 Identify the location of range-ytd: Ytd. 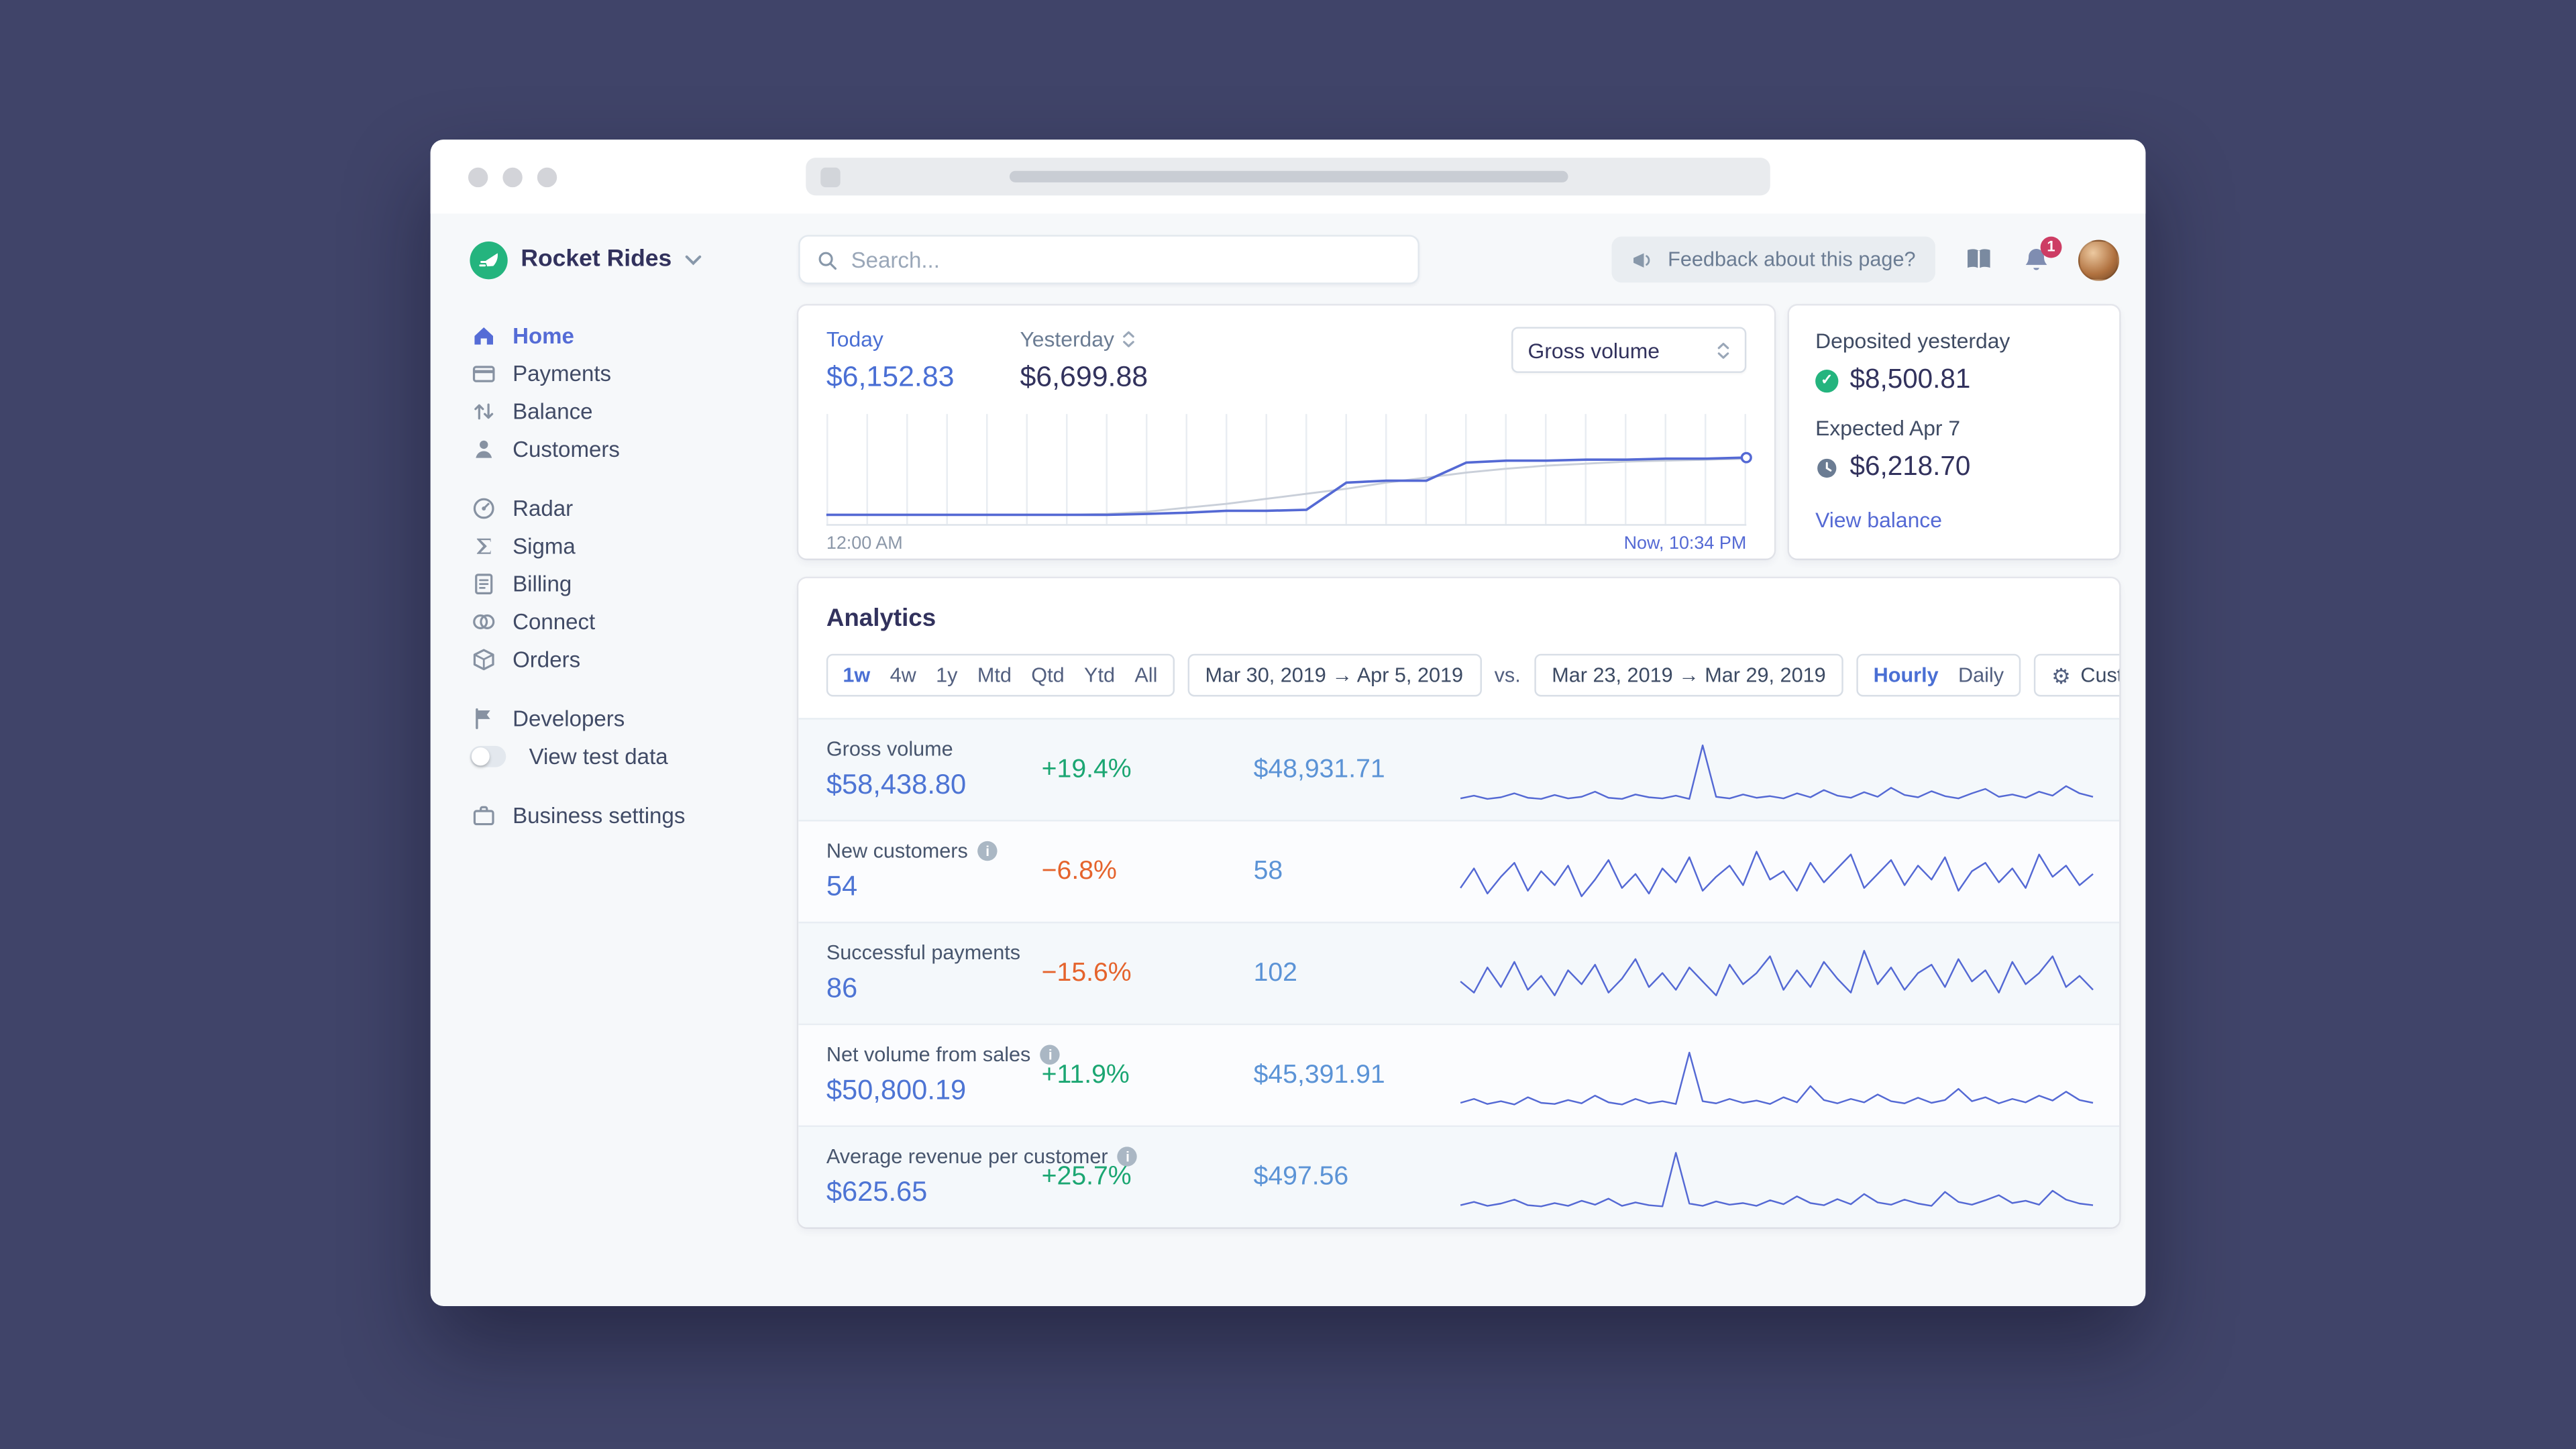
(1099, 674).